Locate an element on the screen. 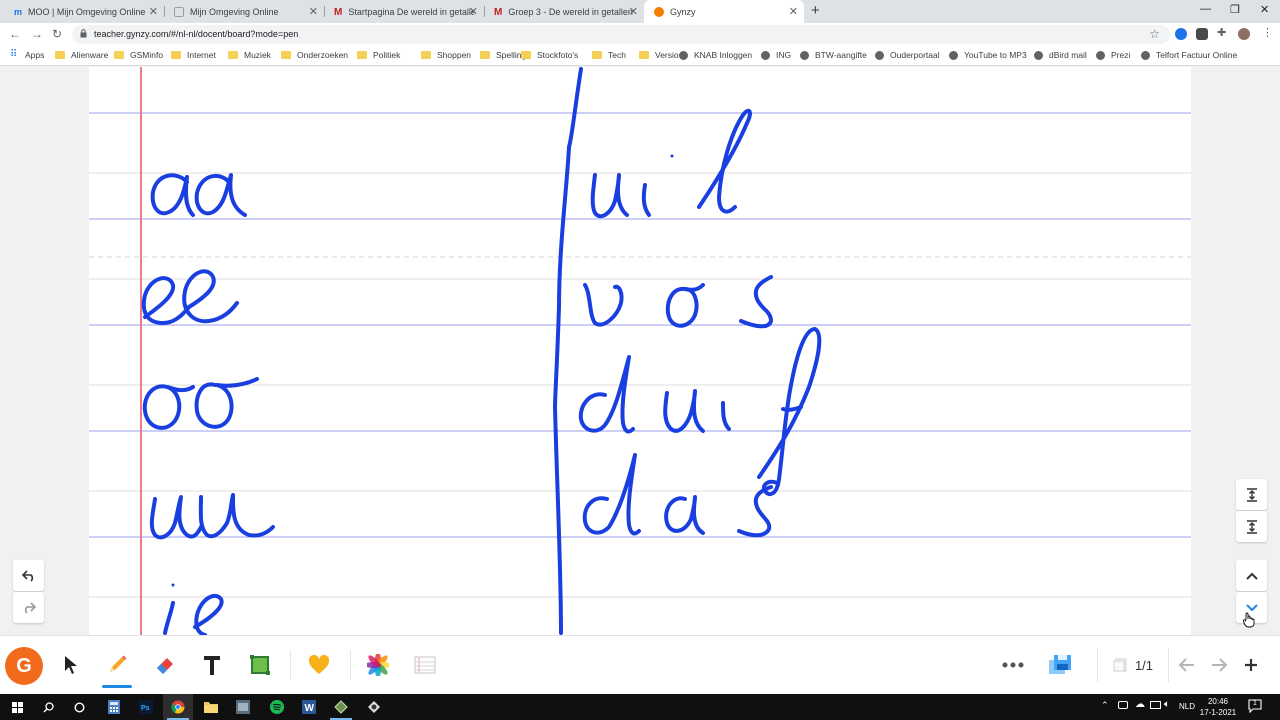 This screenshot has width=1280, height=720. fit-height-button is located at coordinates (1251, 494).